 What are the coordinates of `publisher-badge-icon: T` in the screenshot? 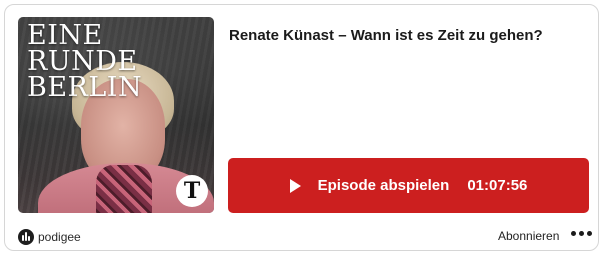 It's located at (192, 191).